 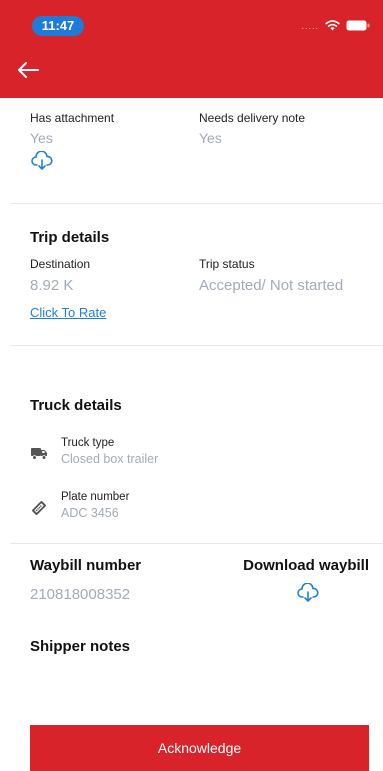 I want to click on download-waybill-label: Download waybill, so click(x=306, y=565).